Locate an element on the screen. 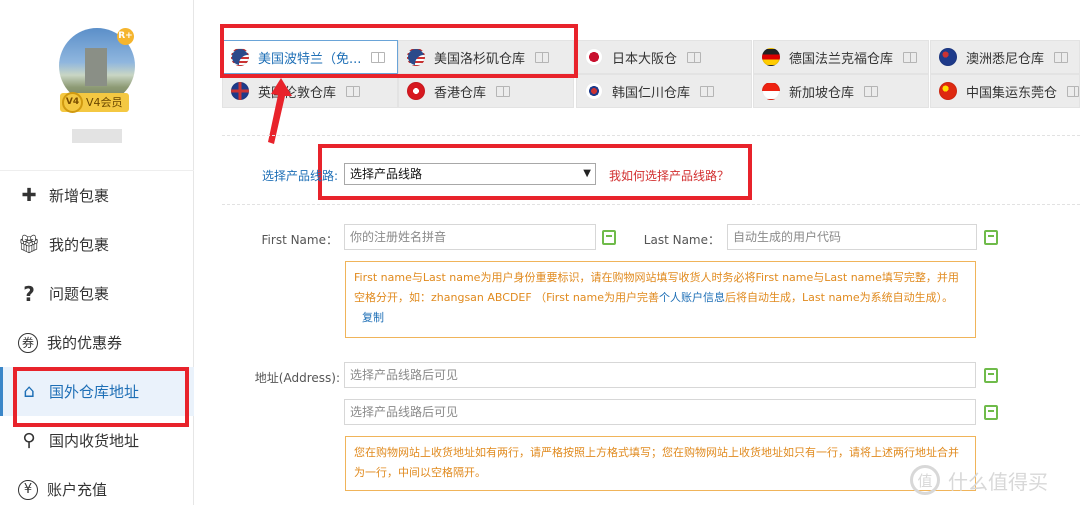  tab-singapore: 新加坡仓库 is located at coordinates (841, 91).